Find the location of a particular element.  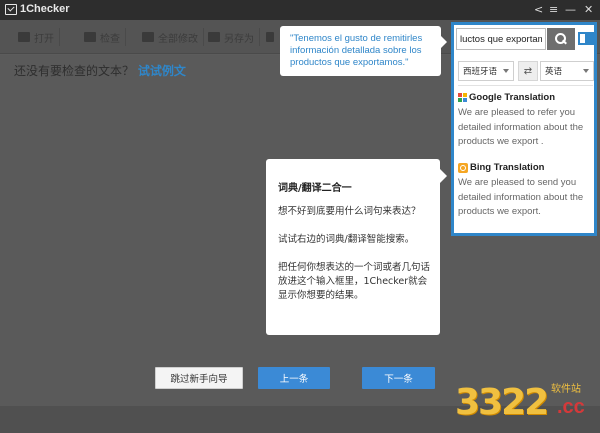

empty-prompt: 还没有要检查的文本？ 试试例文 is located at coordinates (100, 70).